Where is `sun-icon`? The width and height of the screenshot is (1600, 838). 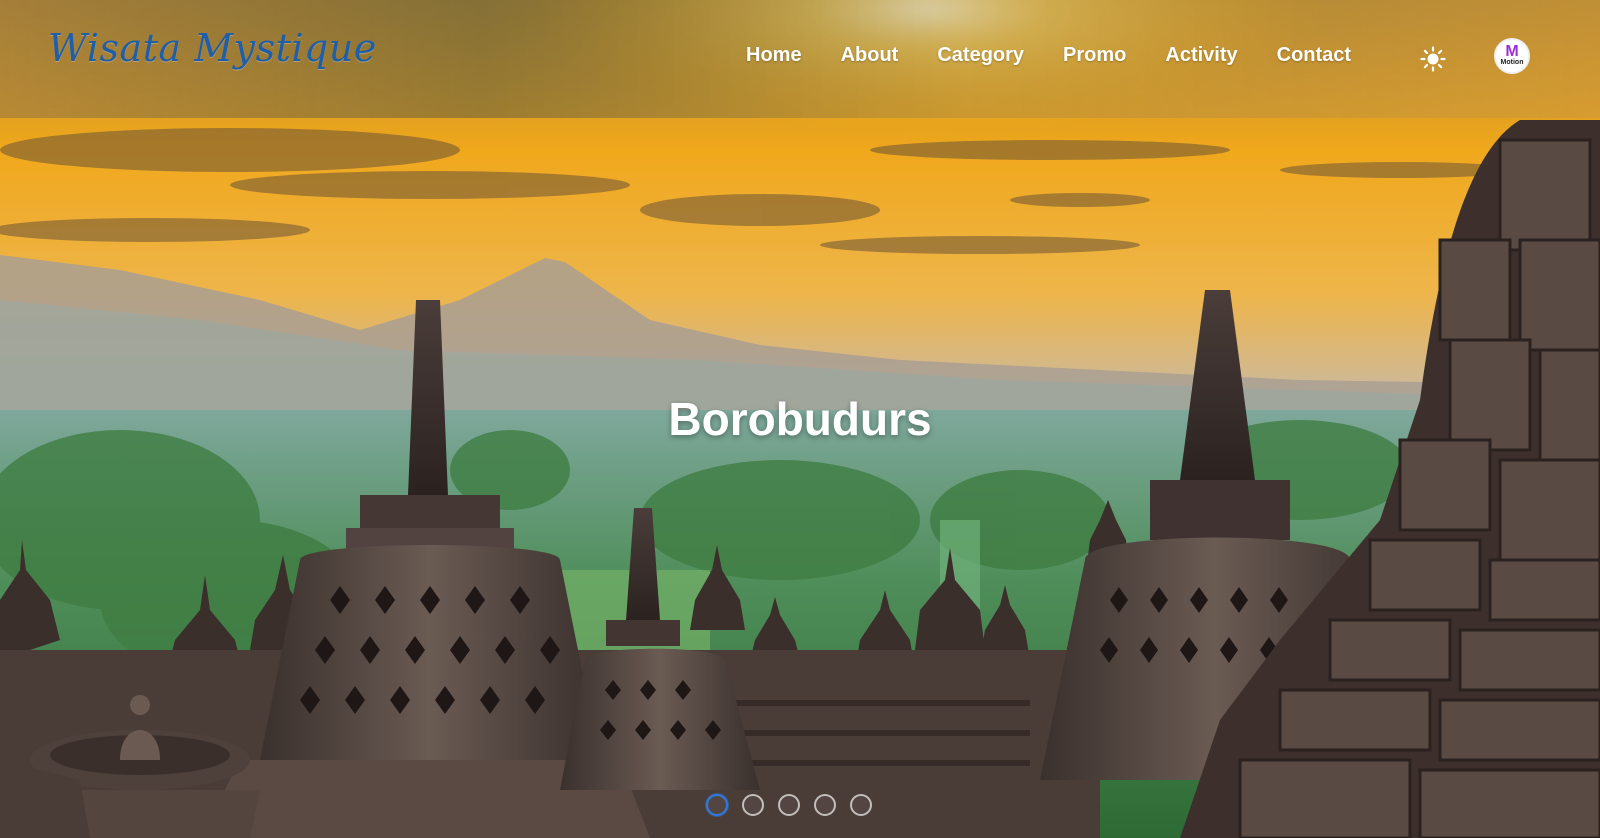
sun-icon is located at coordinates (1433, 59).